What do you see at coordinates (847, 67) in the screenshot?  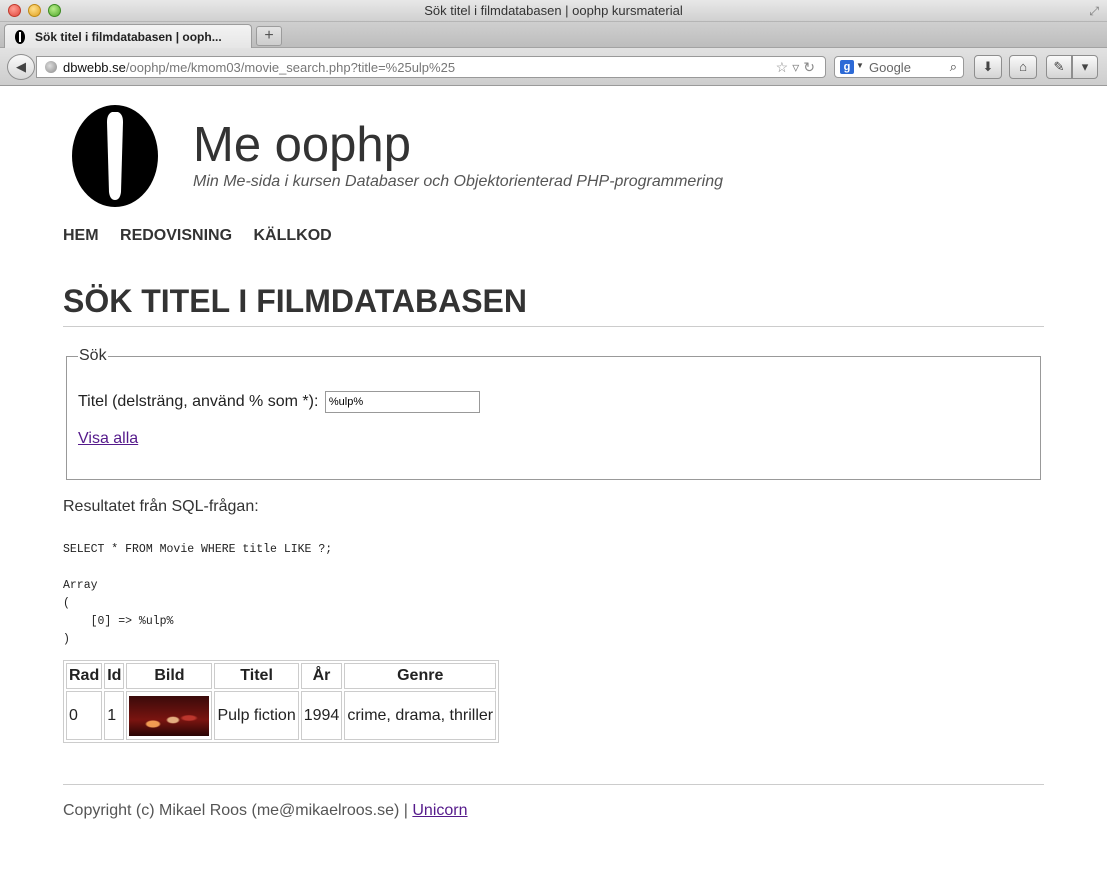 I see `google-icon: g` at bounding box center [847, 67].